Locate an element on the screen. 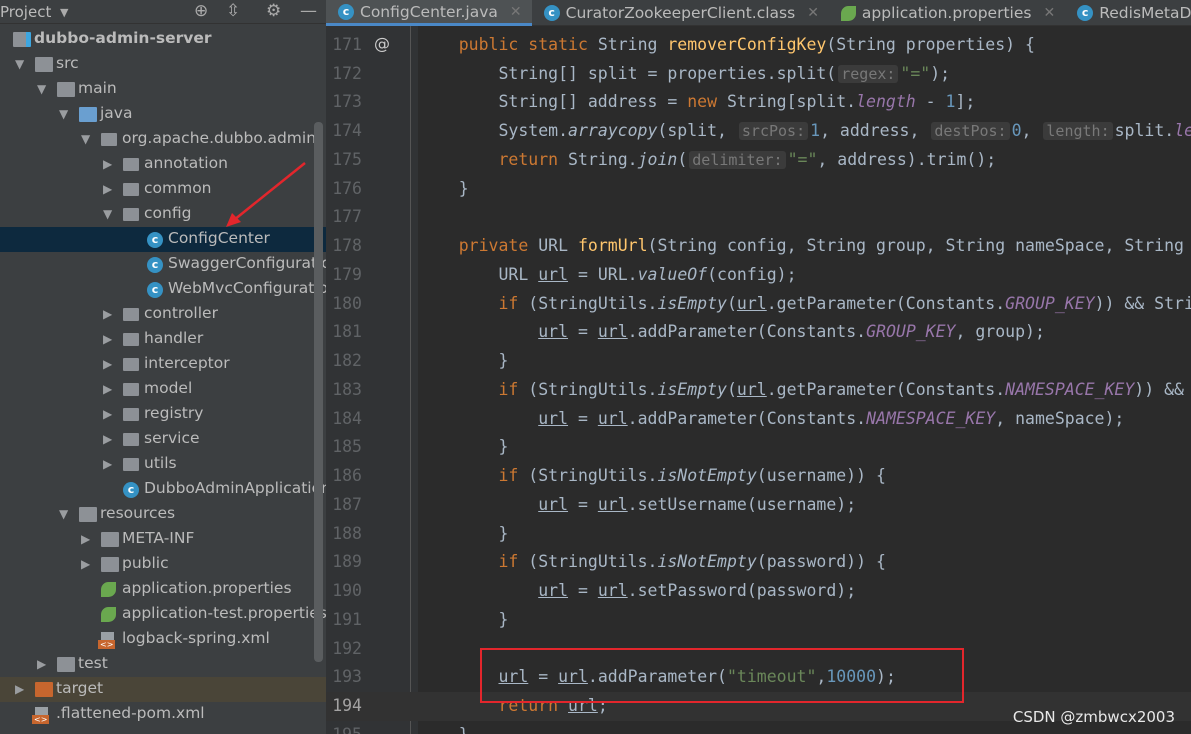 The image size is (1191, 734). line-number: 185 is located at coordinates (344, 447).